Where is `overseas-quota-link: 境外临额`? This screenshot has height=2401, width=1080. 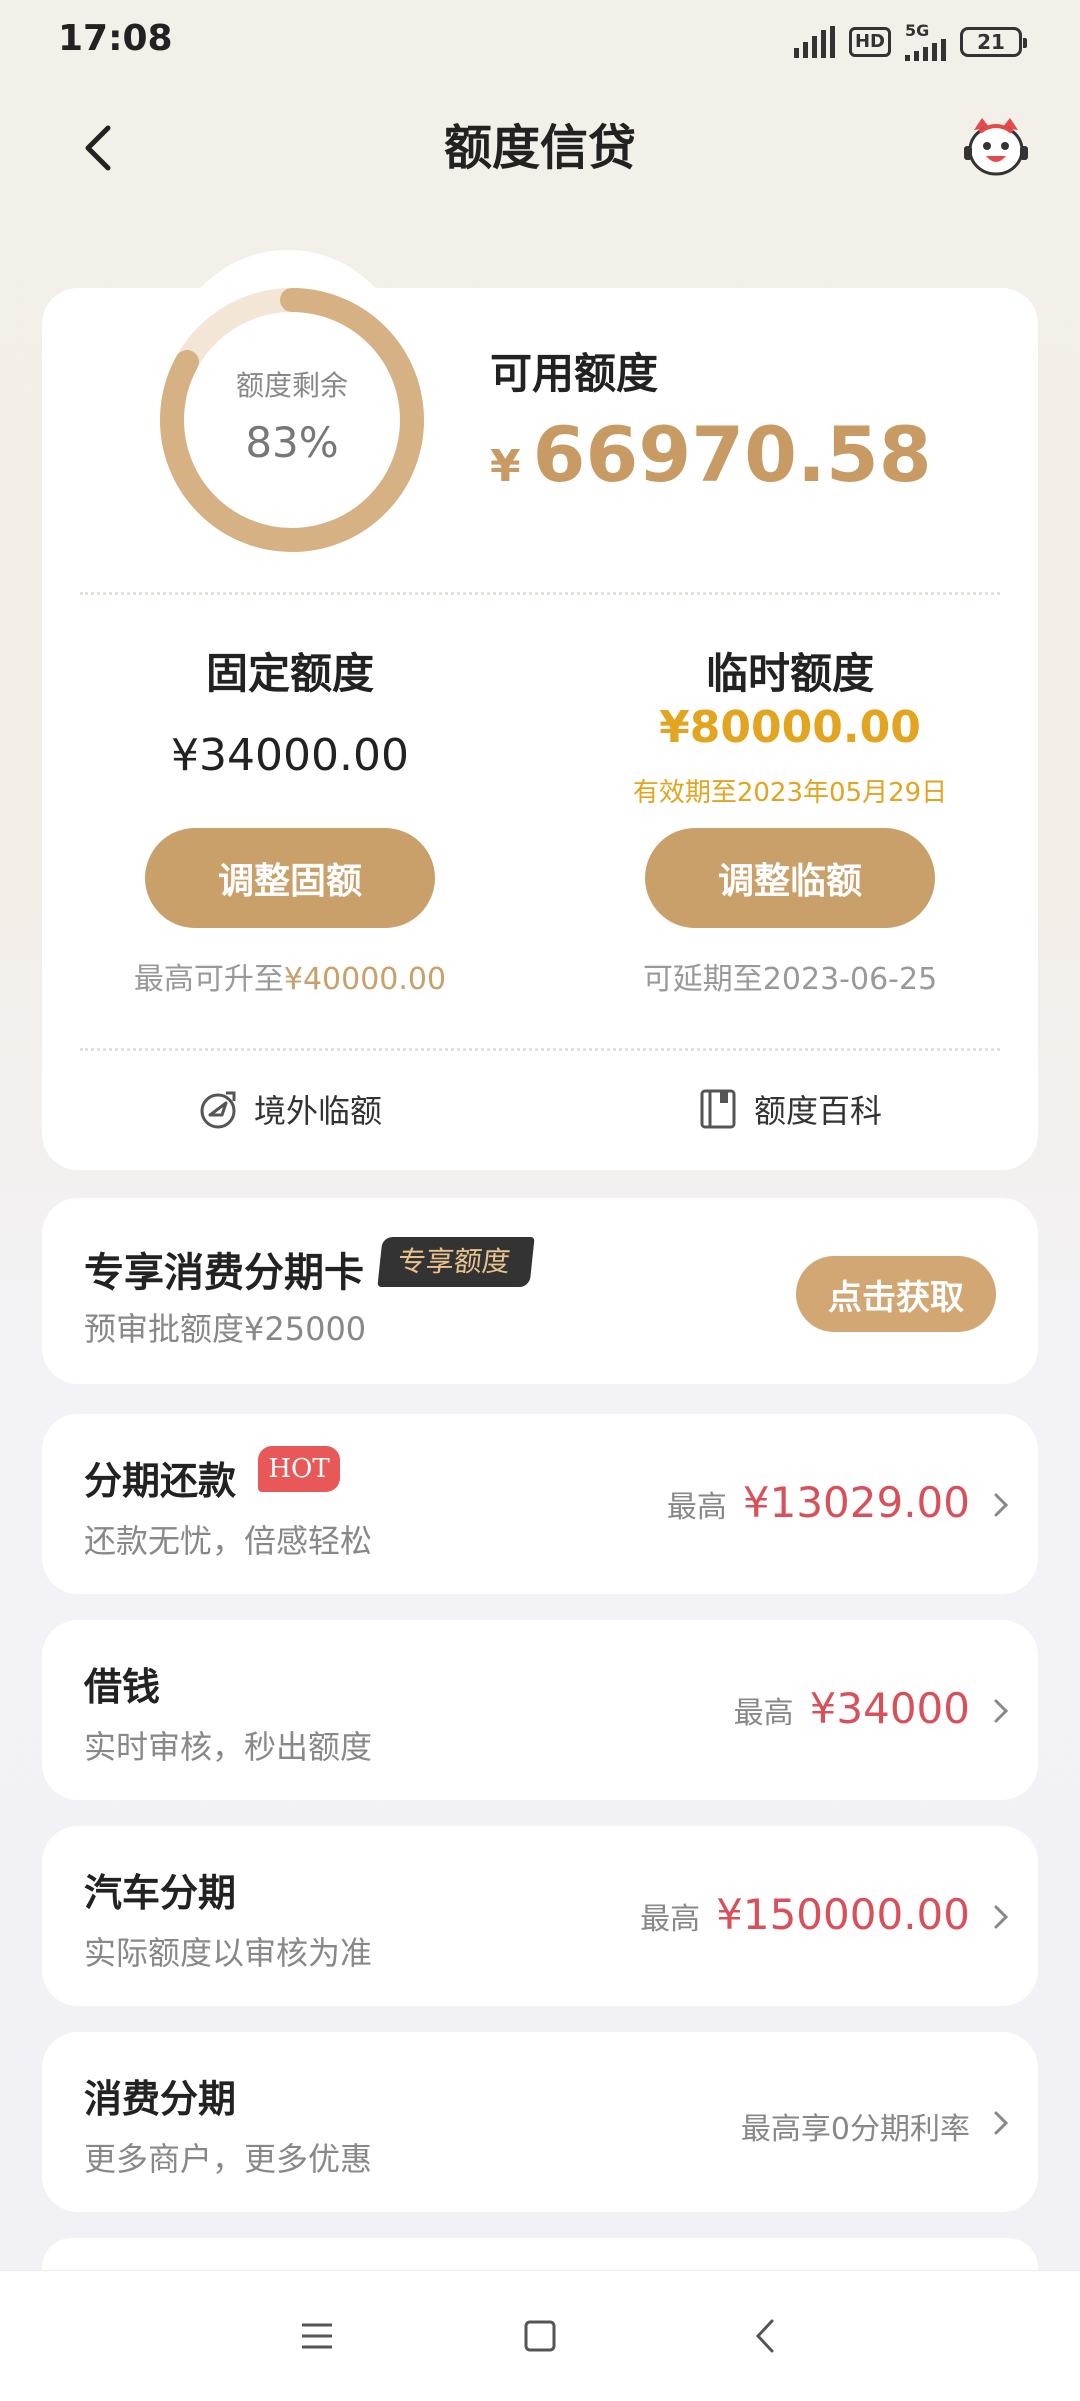 overseas-quota-link: 境外临额 is located at coordinates (289, 1109).